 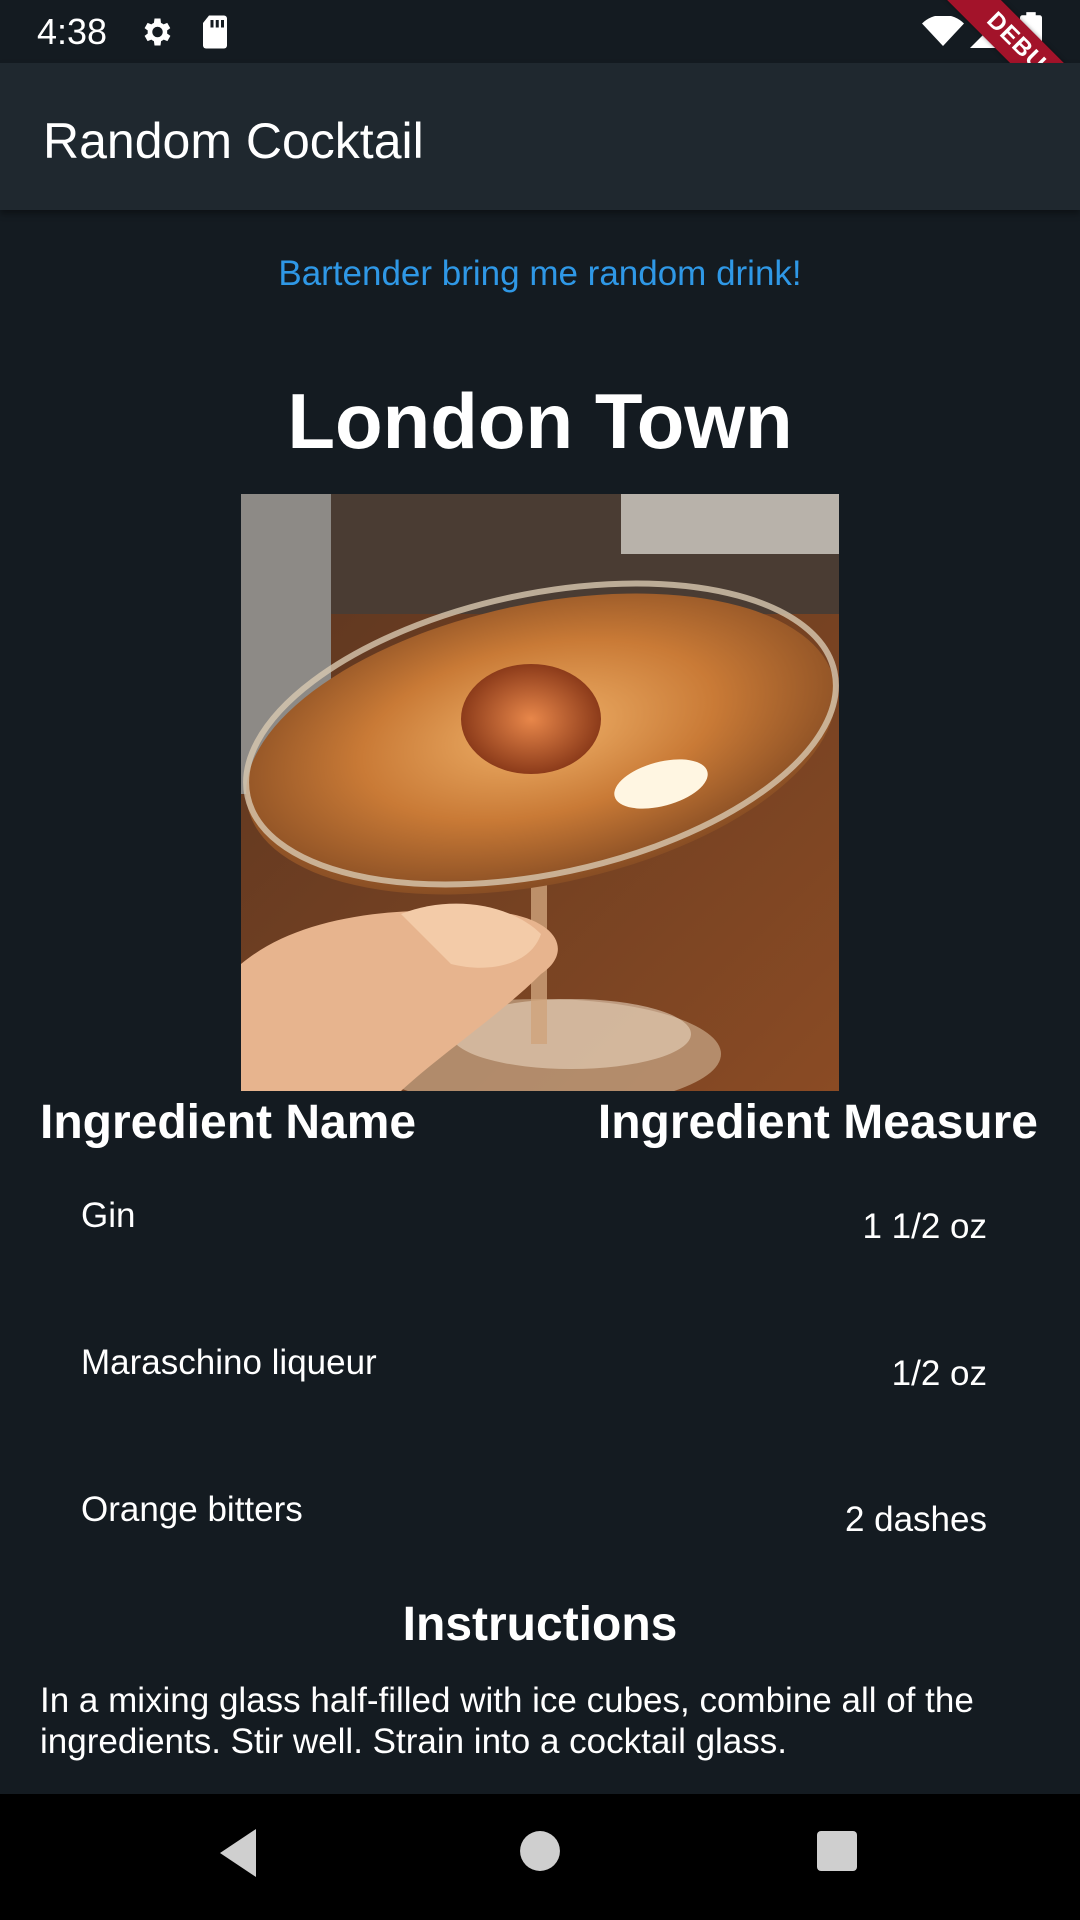 I want to click on ingredient-name: Orange bitters, so click(x=192, y=1509).